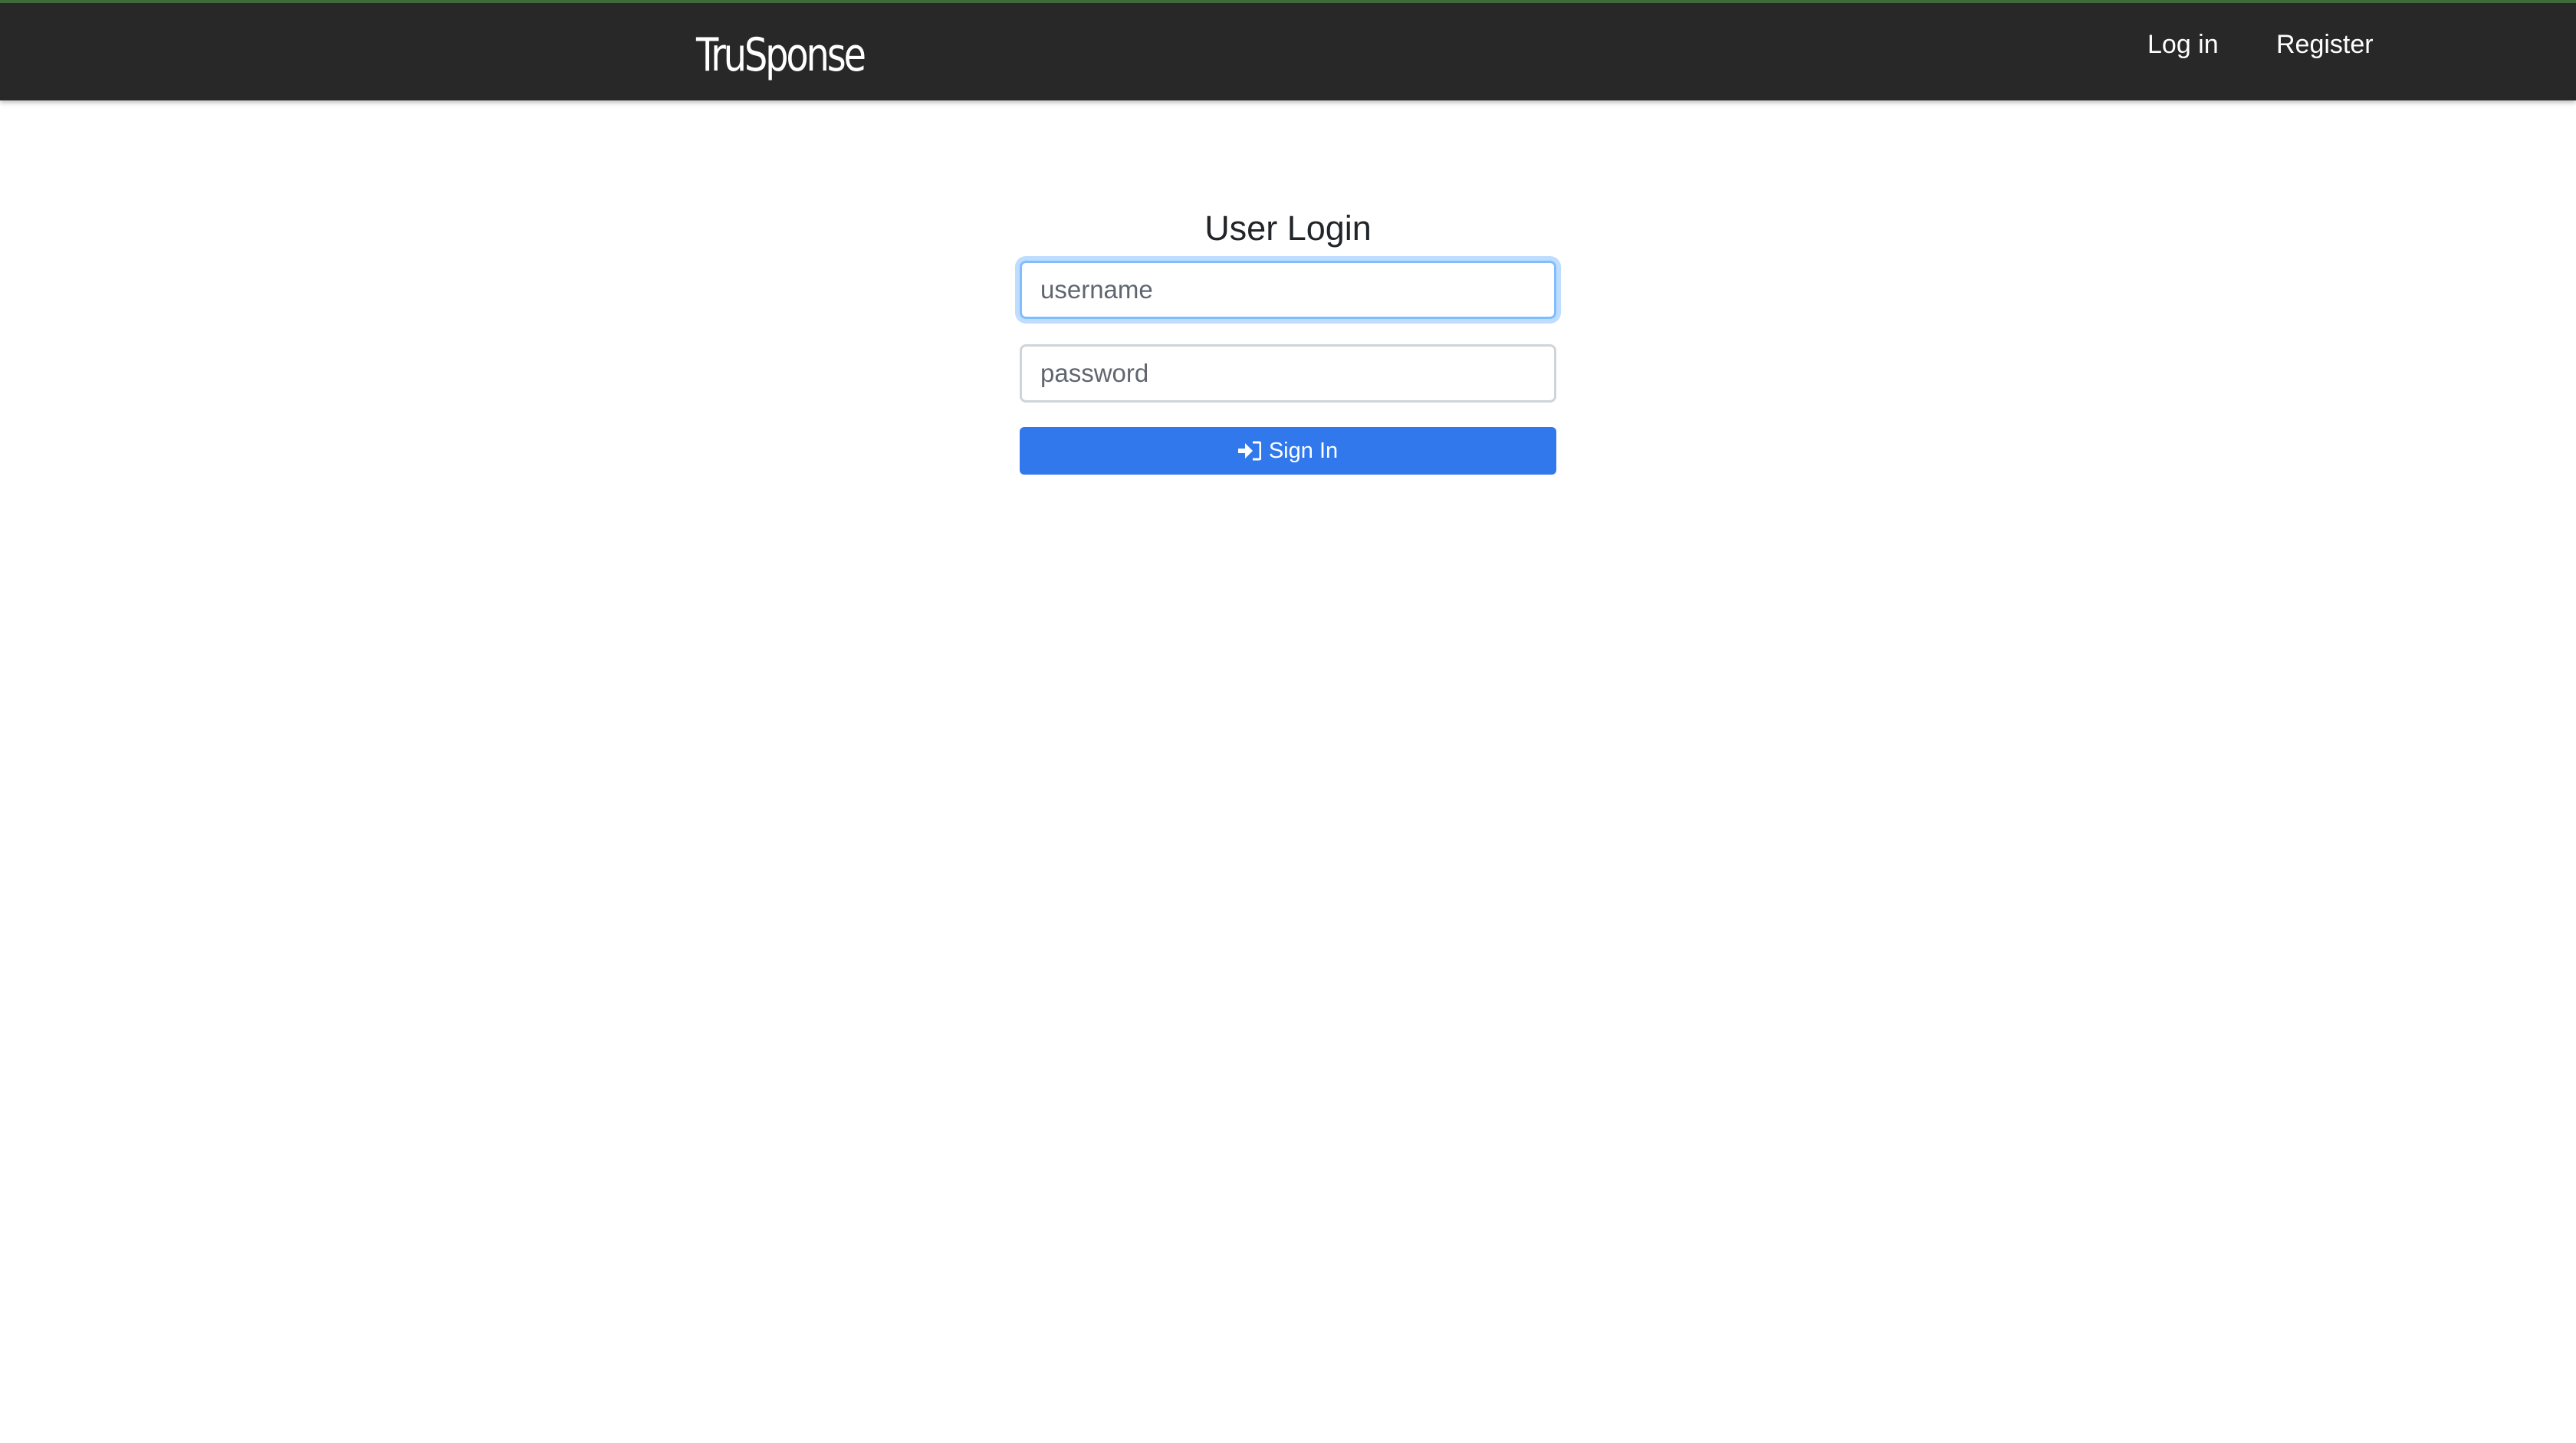 The image size is (2576, 1443). What do you see at coordinates (1288, 50) in the screenshot?
I see `navbar: TruSponse Log in Register` at bounding box center [1288, 50].